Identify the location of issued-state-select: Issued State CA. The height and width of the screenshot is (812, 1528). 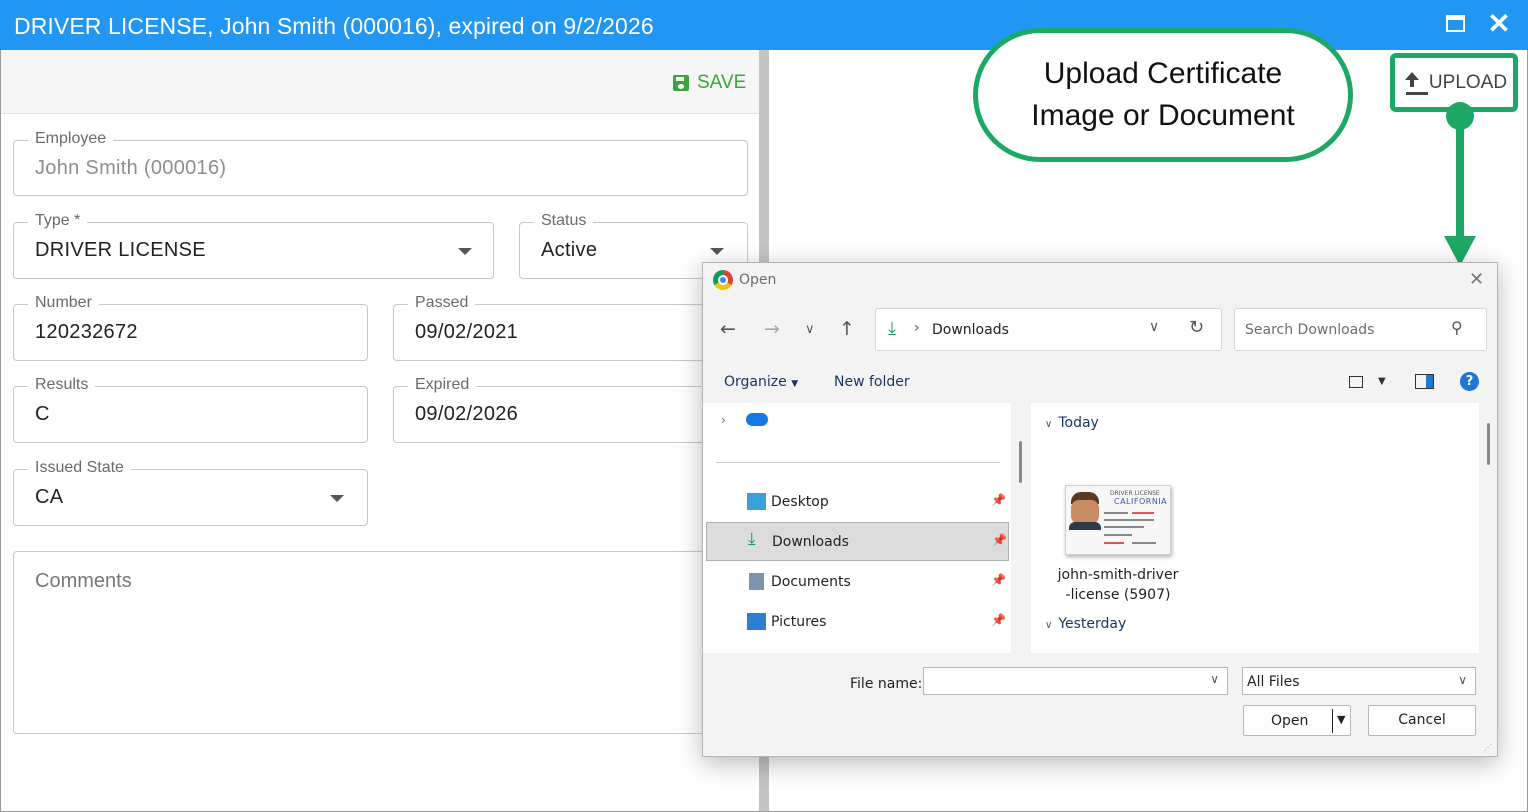
(190, 492).